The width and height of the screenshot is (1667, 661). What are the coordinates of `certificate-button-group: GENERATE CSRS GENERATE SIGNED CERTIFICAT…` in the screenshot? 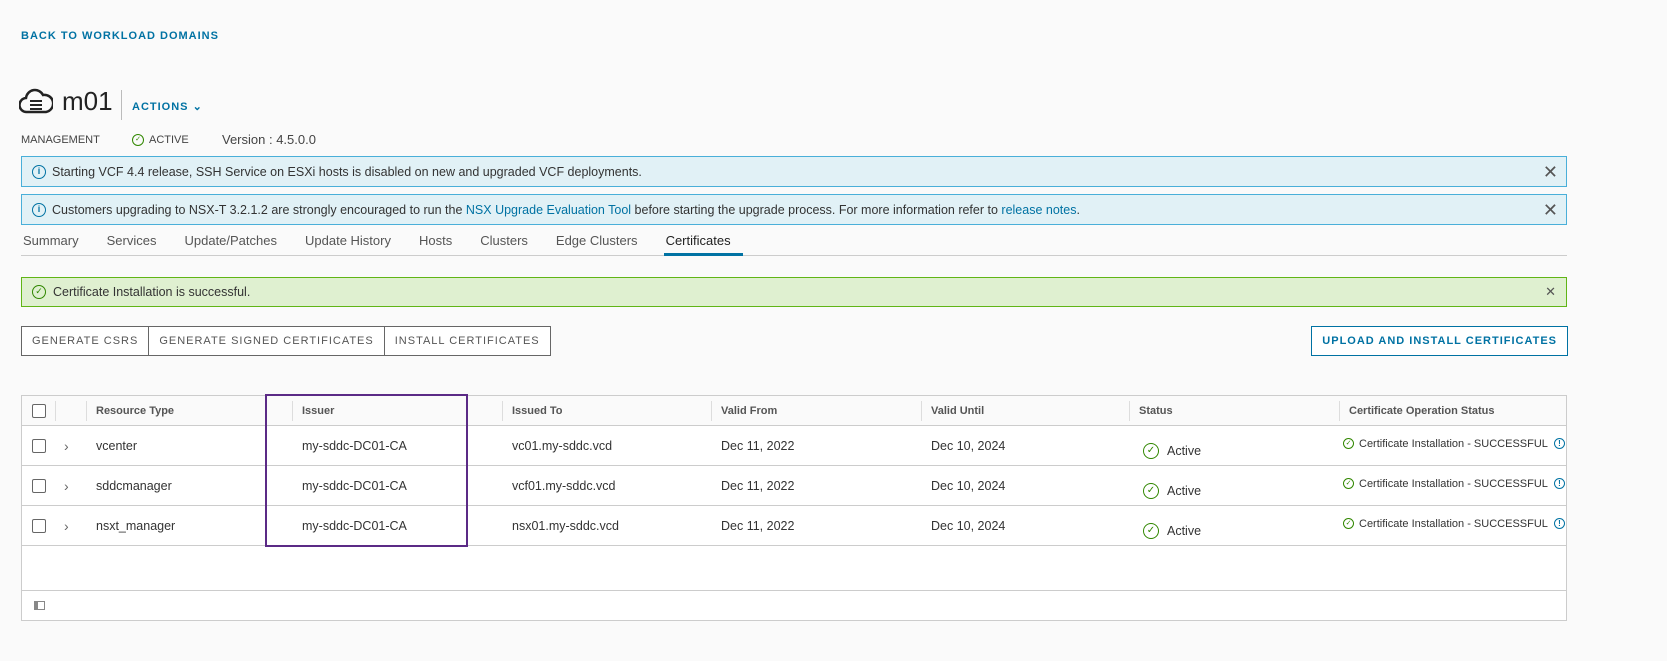 It's located at (286, 341).